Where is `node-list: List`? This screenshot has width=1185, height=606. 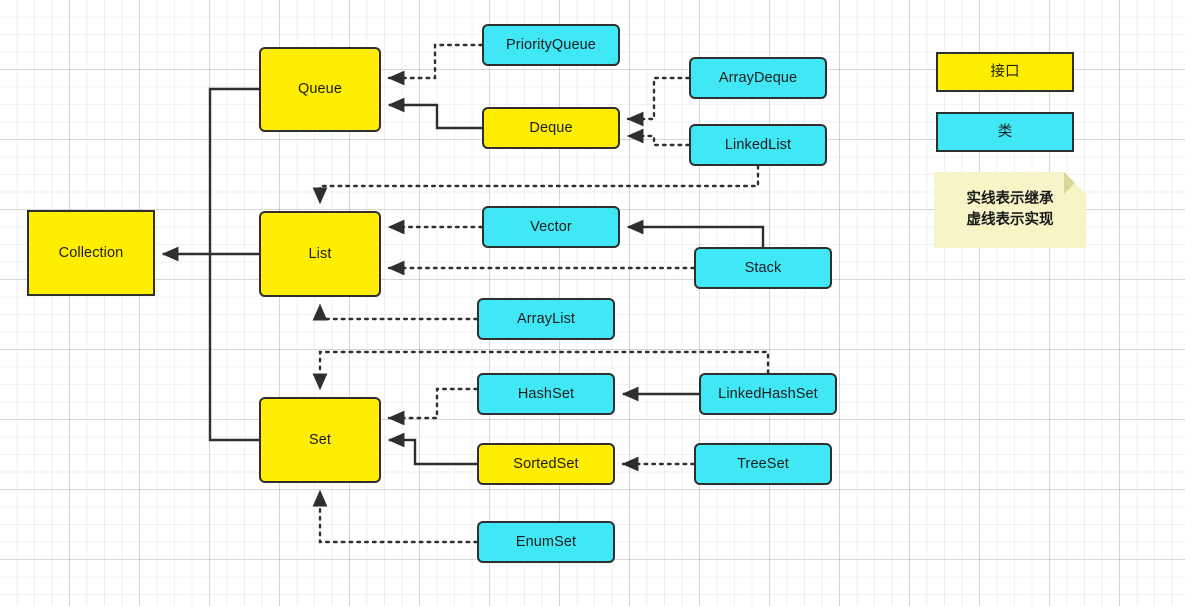
node-list: List is located at coordinates (320, 254).